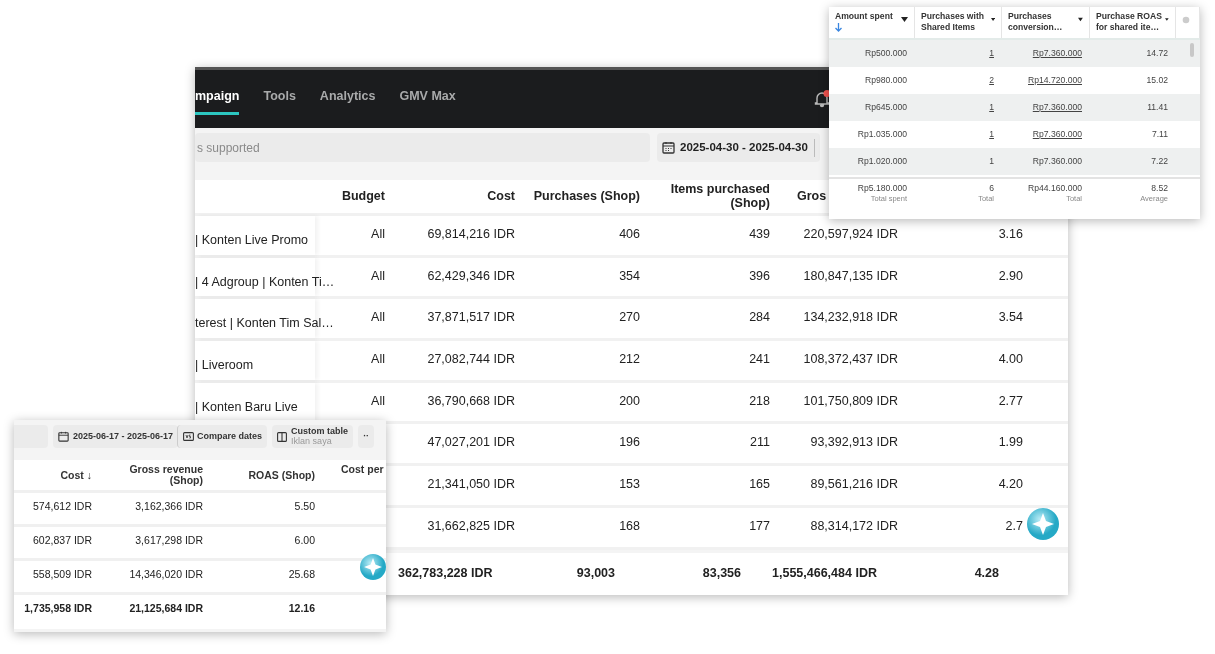 This screenshot has height=654, width=1215. Describe the element at coordinates (822, 99) in the screenshot. I see `bell-icon` at that location.